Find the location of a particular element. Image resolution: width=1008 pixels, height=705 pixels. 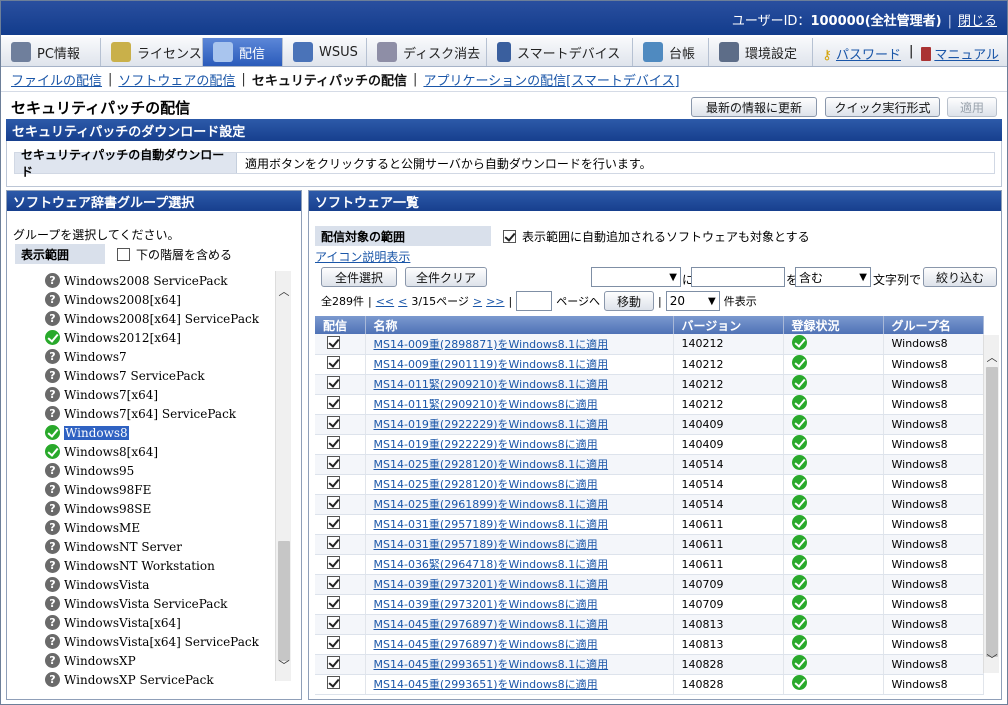

filter-mode-select: 含む ▼ is located at coordinates (833, 277).